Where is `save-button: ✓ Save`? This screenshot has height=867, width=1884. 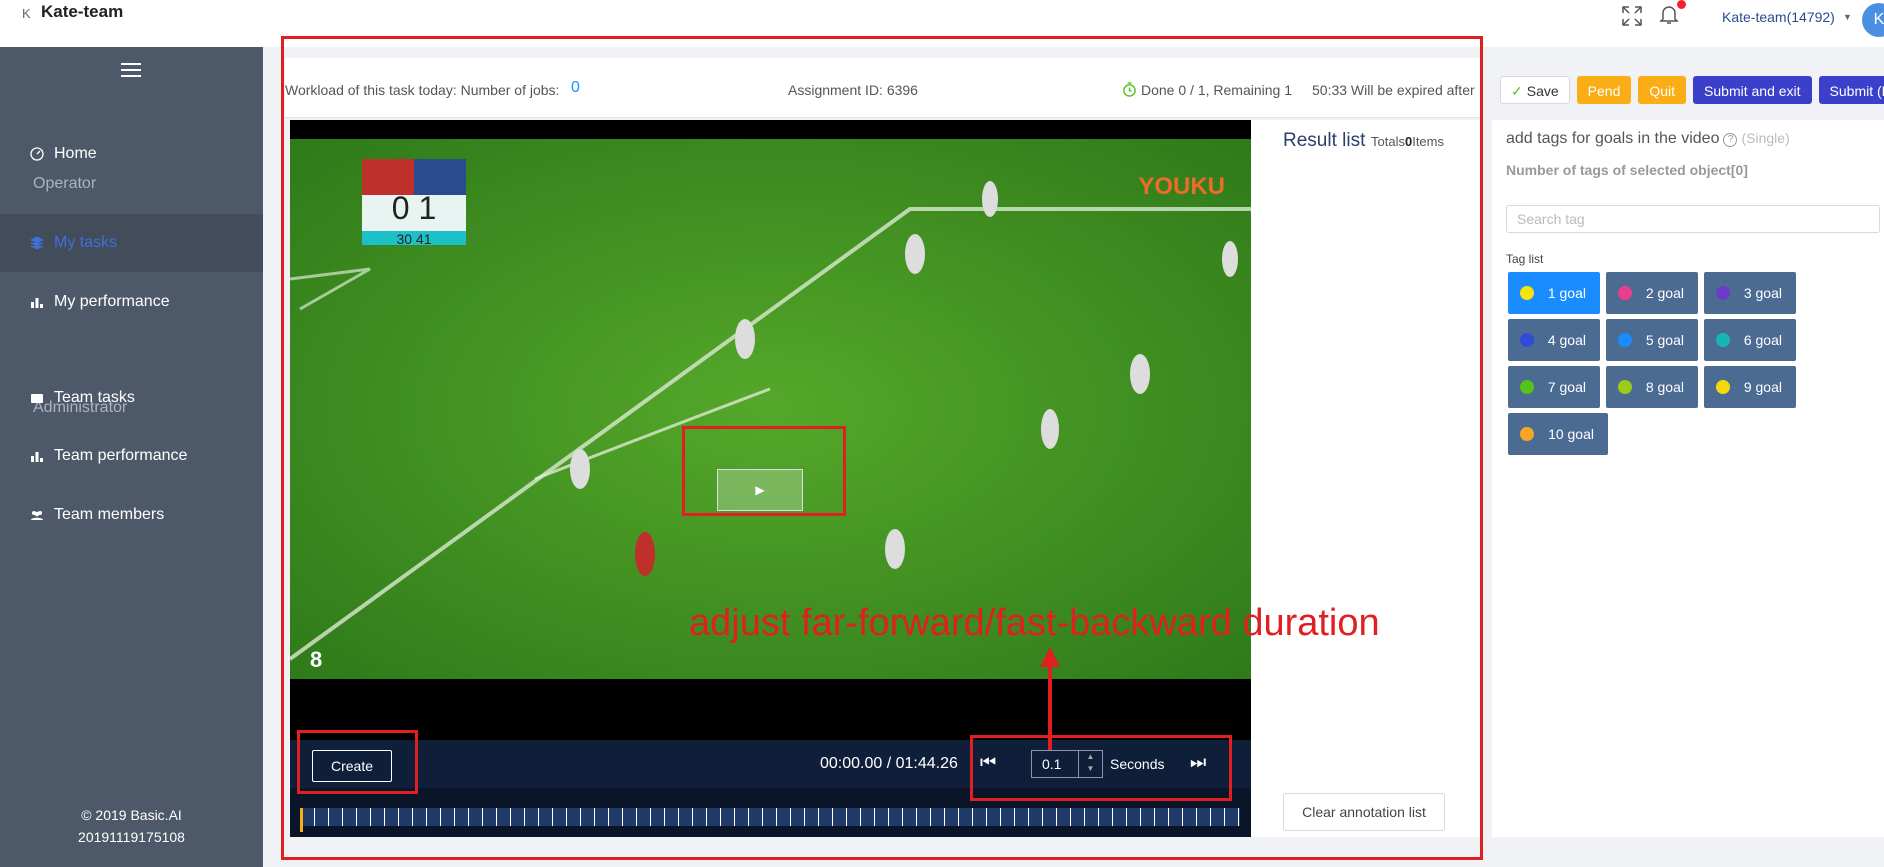
save-button: ✓ Save is located at coordinates (1535, 90).